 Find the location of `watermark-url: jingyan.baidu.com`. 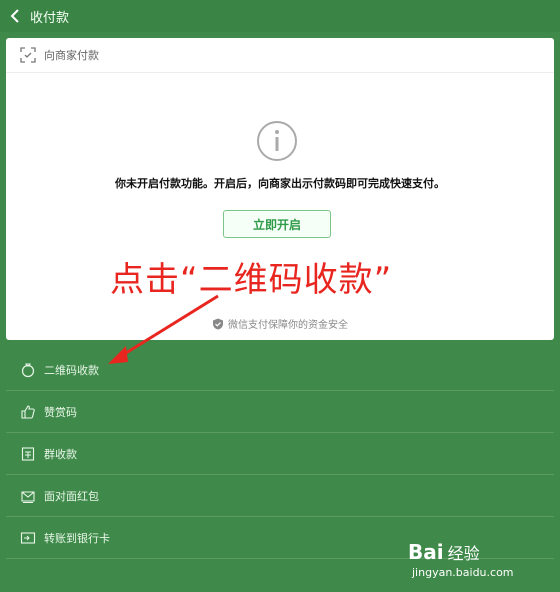

watermark-url: jingyan.baidu.com is located at coordinates (463, 572).